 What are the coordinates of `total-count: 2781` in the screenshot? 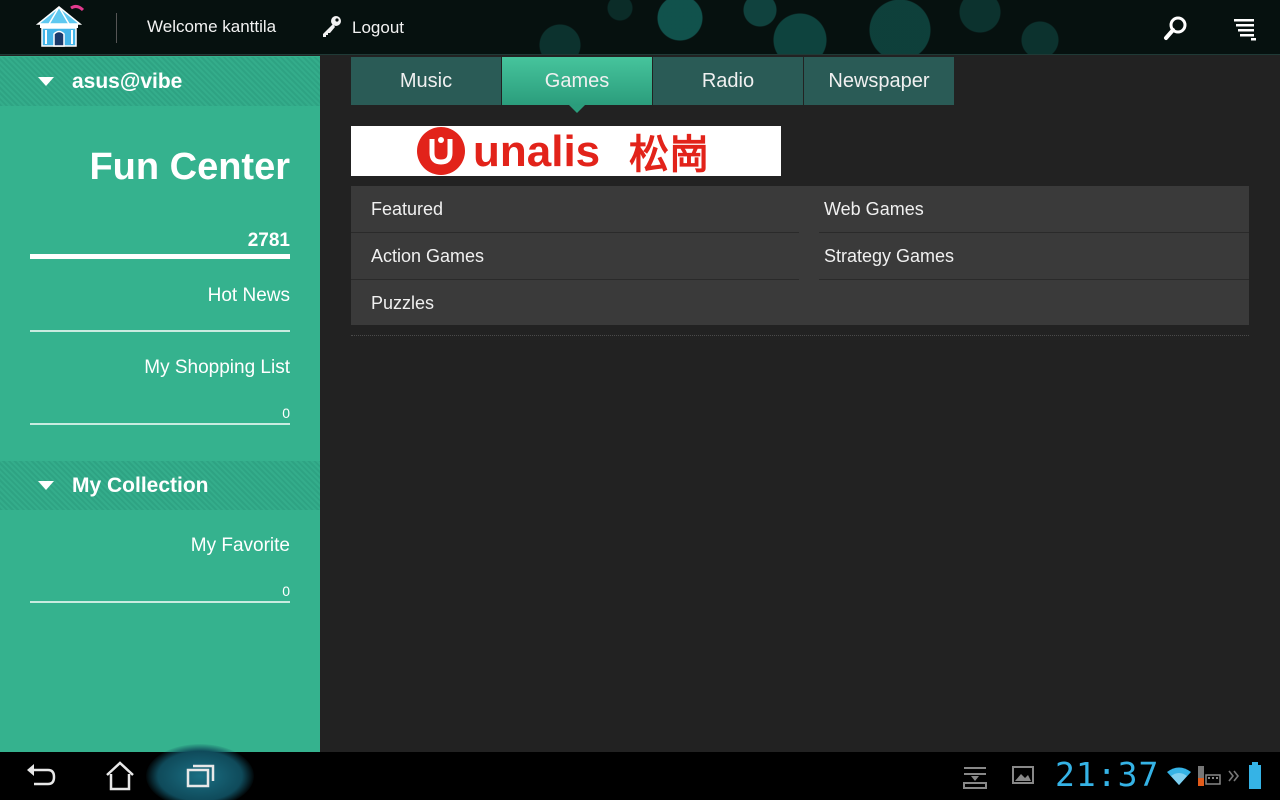 It's located at (268, 240).